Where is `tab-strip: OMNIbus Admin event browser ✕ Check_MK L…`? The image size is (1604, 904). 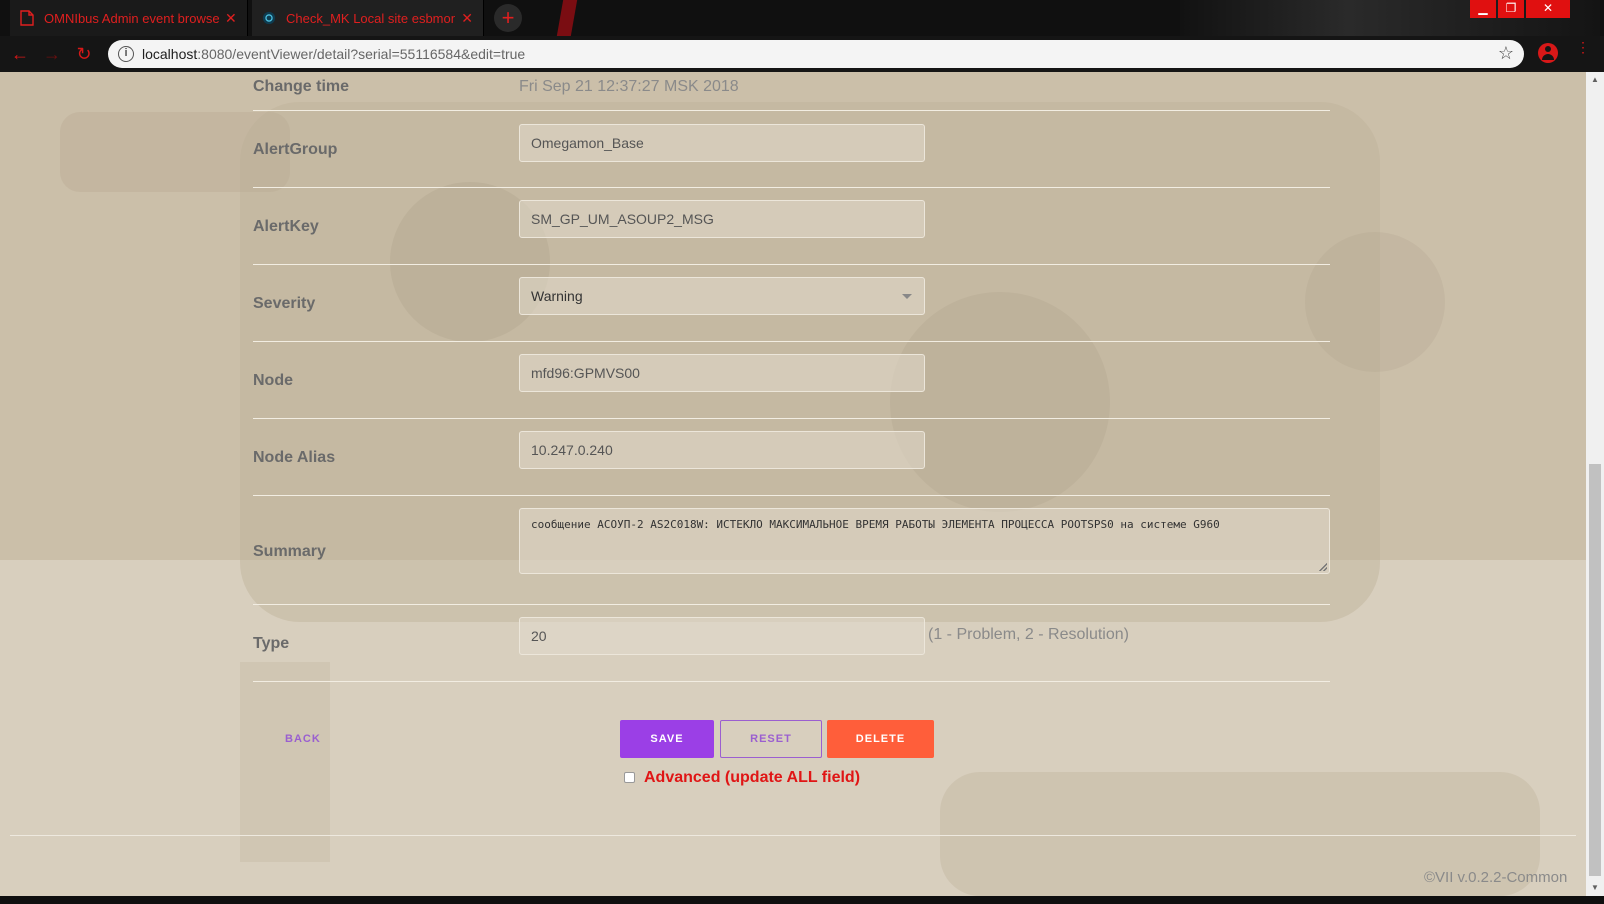 tab-strip: OMNIbus Admin event browser ✕ Check_MK L… is located at coordinates (802, 18).